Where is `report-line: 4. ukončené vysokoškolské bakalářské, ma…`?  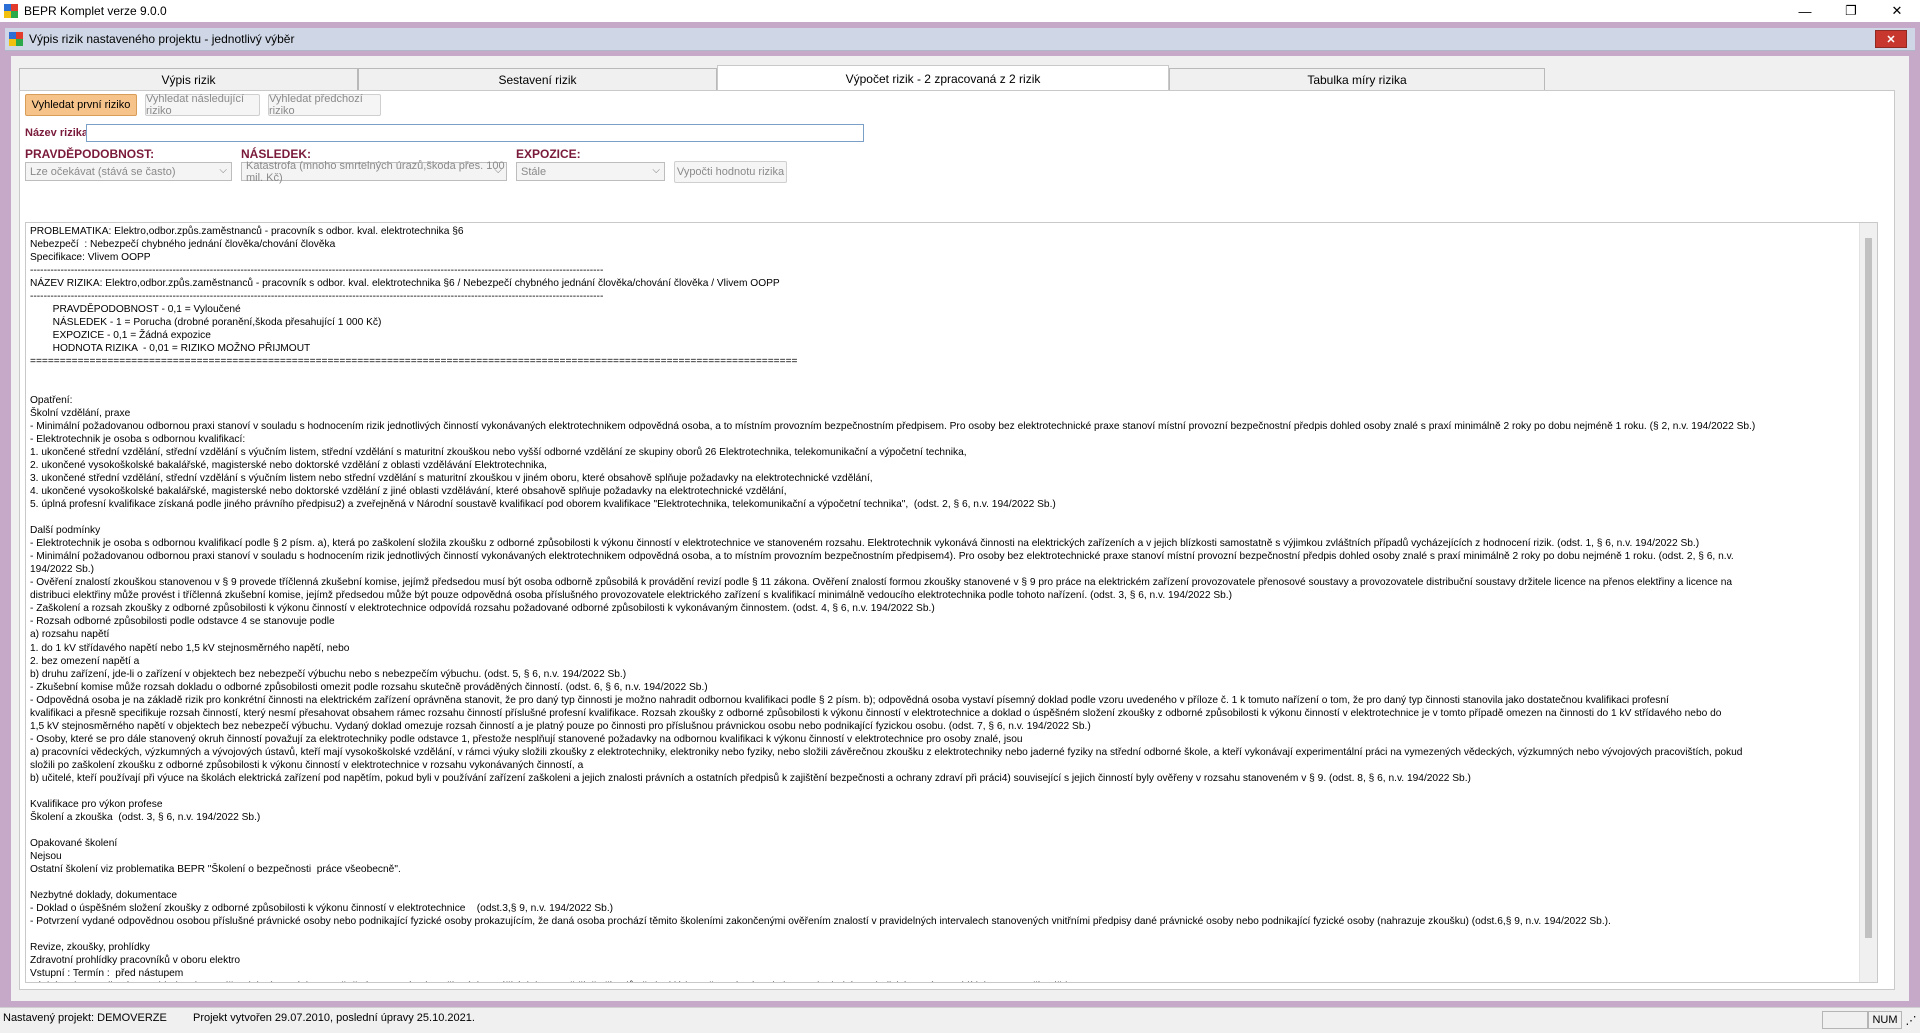
report-line: 4. ukončené vysokoškolské bakalářské, ma… is located at coordinates (408, 492).